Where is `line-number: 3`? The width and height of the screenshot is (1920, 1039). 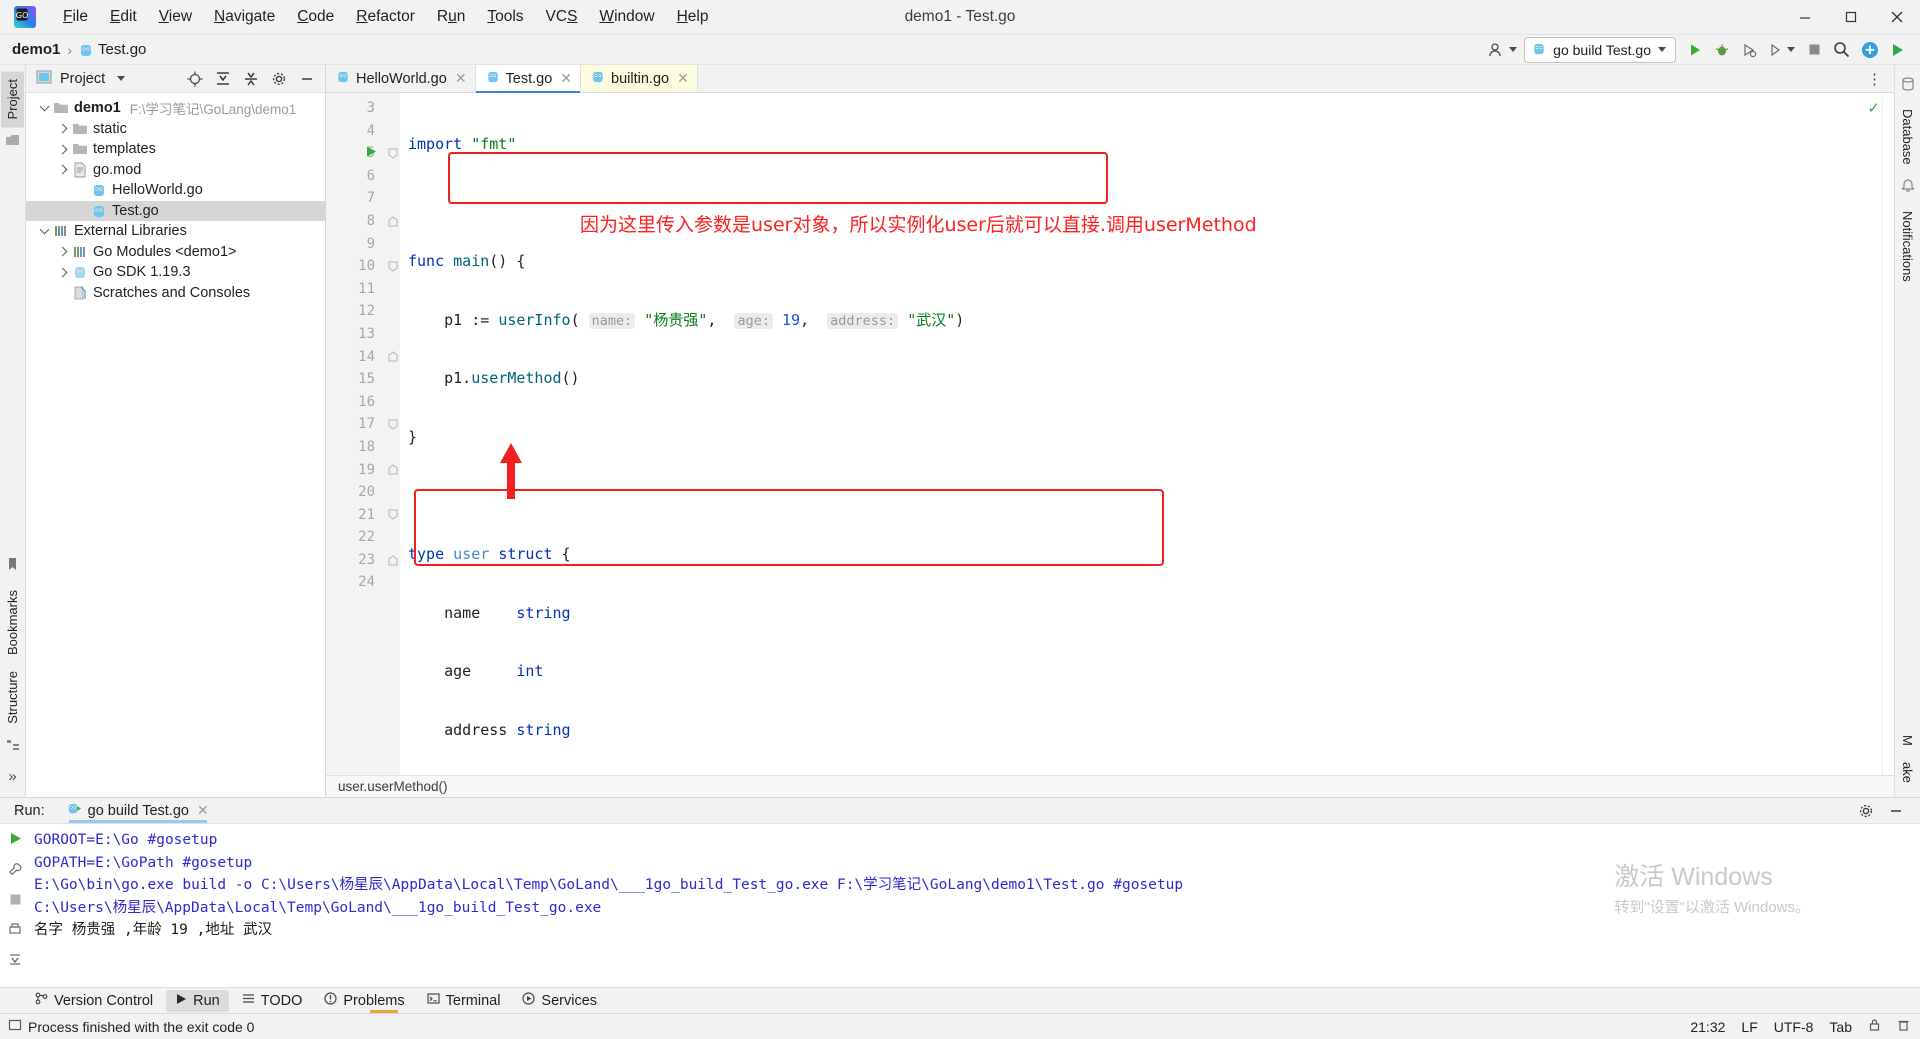 line-number: 3 is located at coordinates (356, 108).